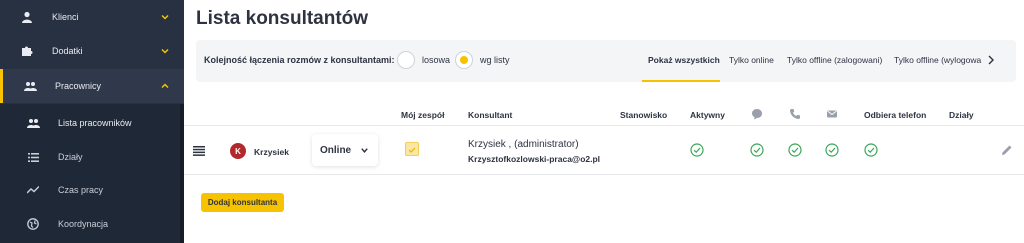 This screenshot has width=1024, height=243. Describe the element at coordinates (65, 17) in the screenshot. I see `sidebar-item-label: Klienci` at that location.